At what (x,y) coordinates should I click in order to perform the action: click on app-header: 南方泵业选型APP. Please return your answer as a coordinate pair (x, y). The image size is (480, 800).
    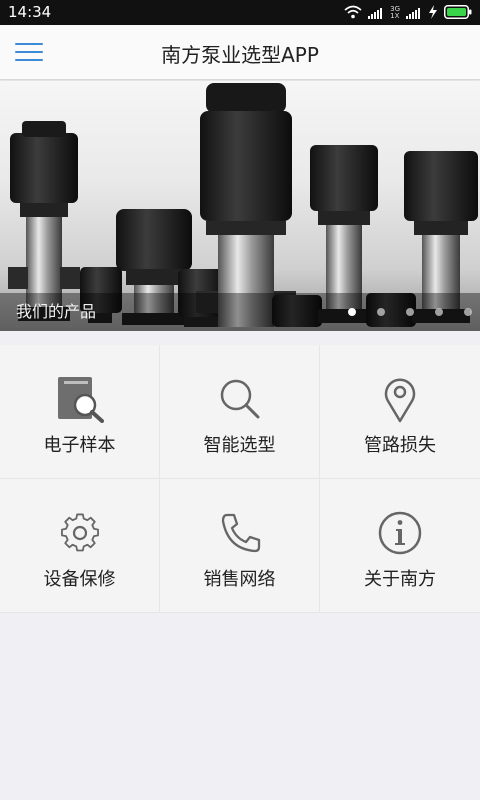
    Looking at the image, I should click on (240, 52).